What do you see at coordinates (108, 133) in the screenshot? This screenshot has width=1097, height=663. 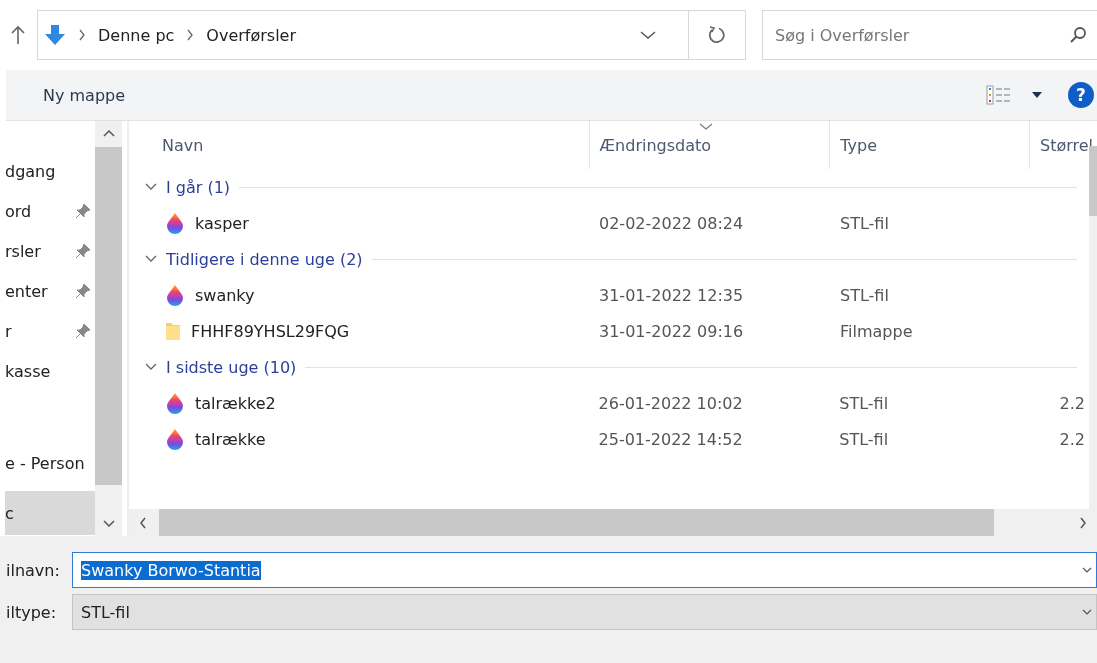 I see `chevron-up-icon` at bounding box center [108, 133].